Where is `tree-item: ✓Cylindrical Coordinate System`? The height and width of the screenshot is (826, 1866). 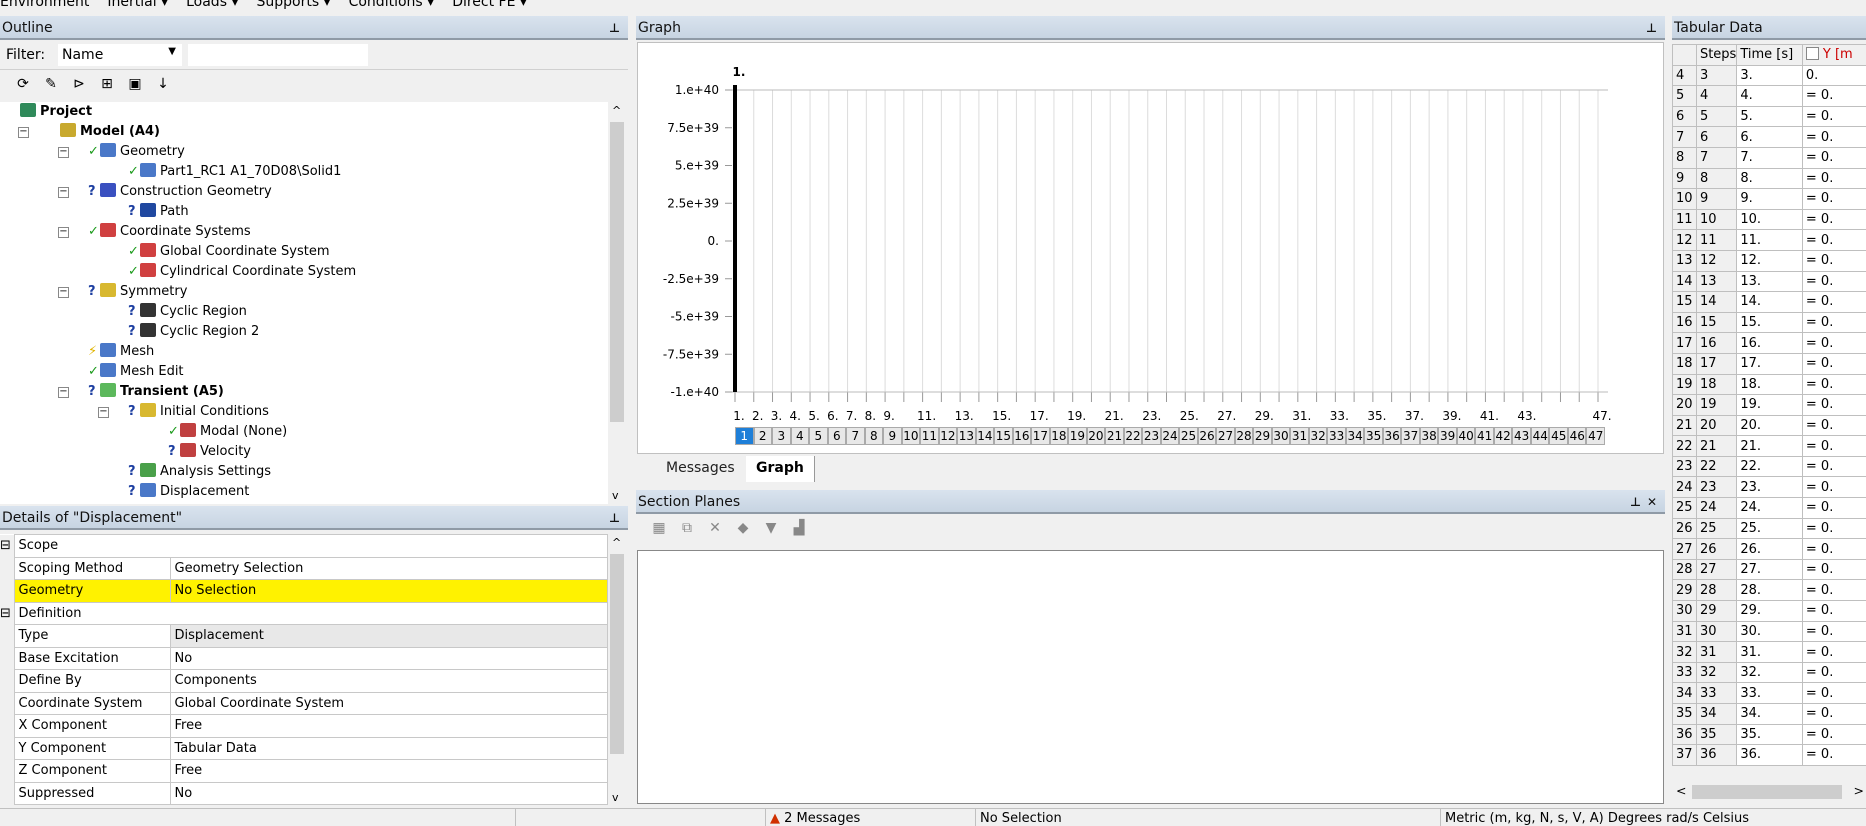
tree-item: ✓Cylindrical Coordinate System is located at coordinates (242, 272).